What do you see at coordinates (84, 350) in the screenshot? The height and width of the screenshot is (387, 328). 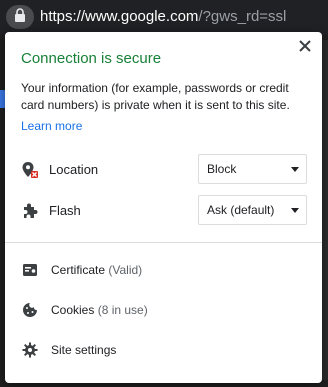 I see `site-settings-label: Site settings` at bounding box center [84, 350].